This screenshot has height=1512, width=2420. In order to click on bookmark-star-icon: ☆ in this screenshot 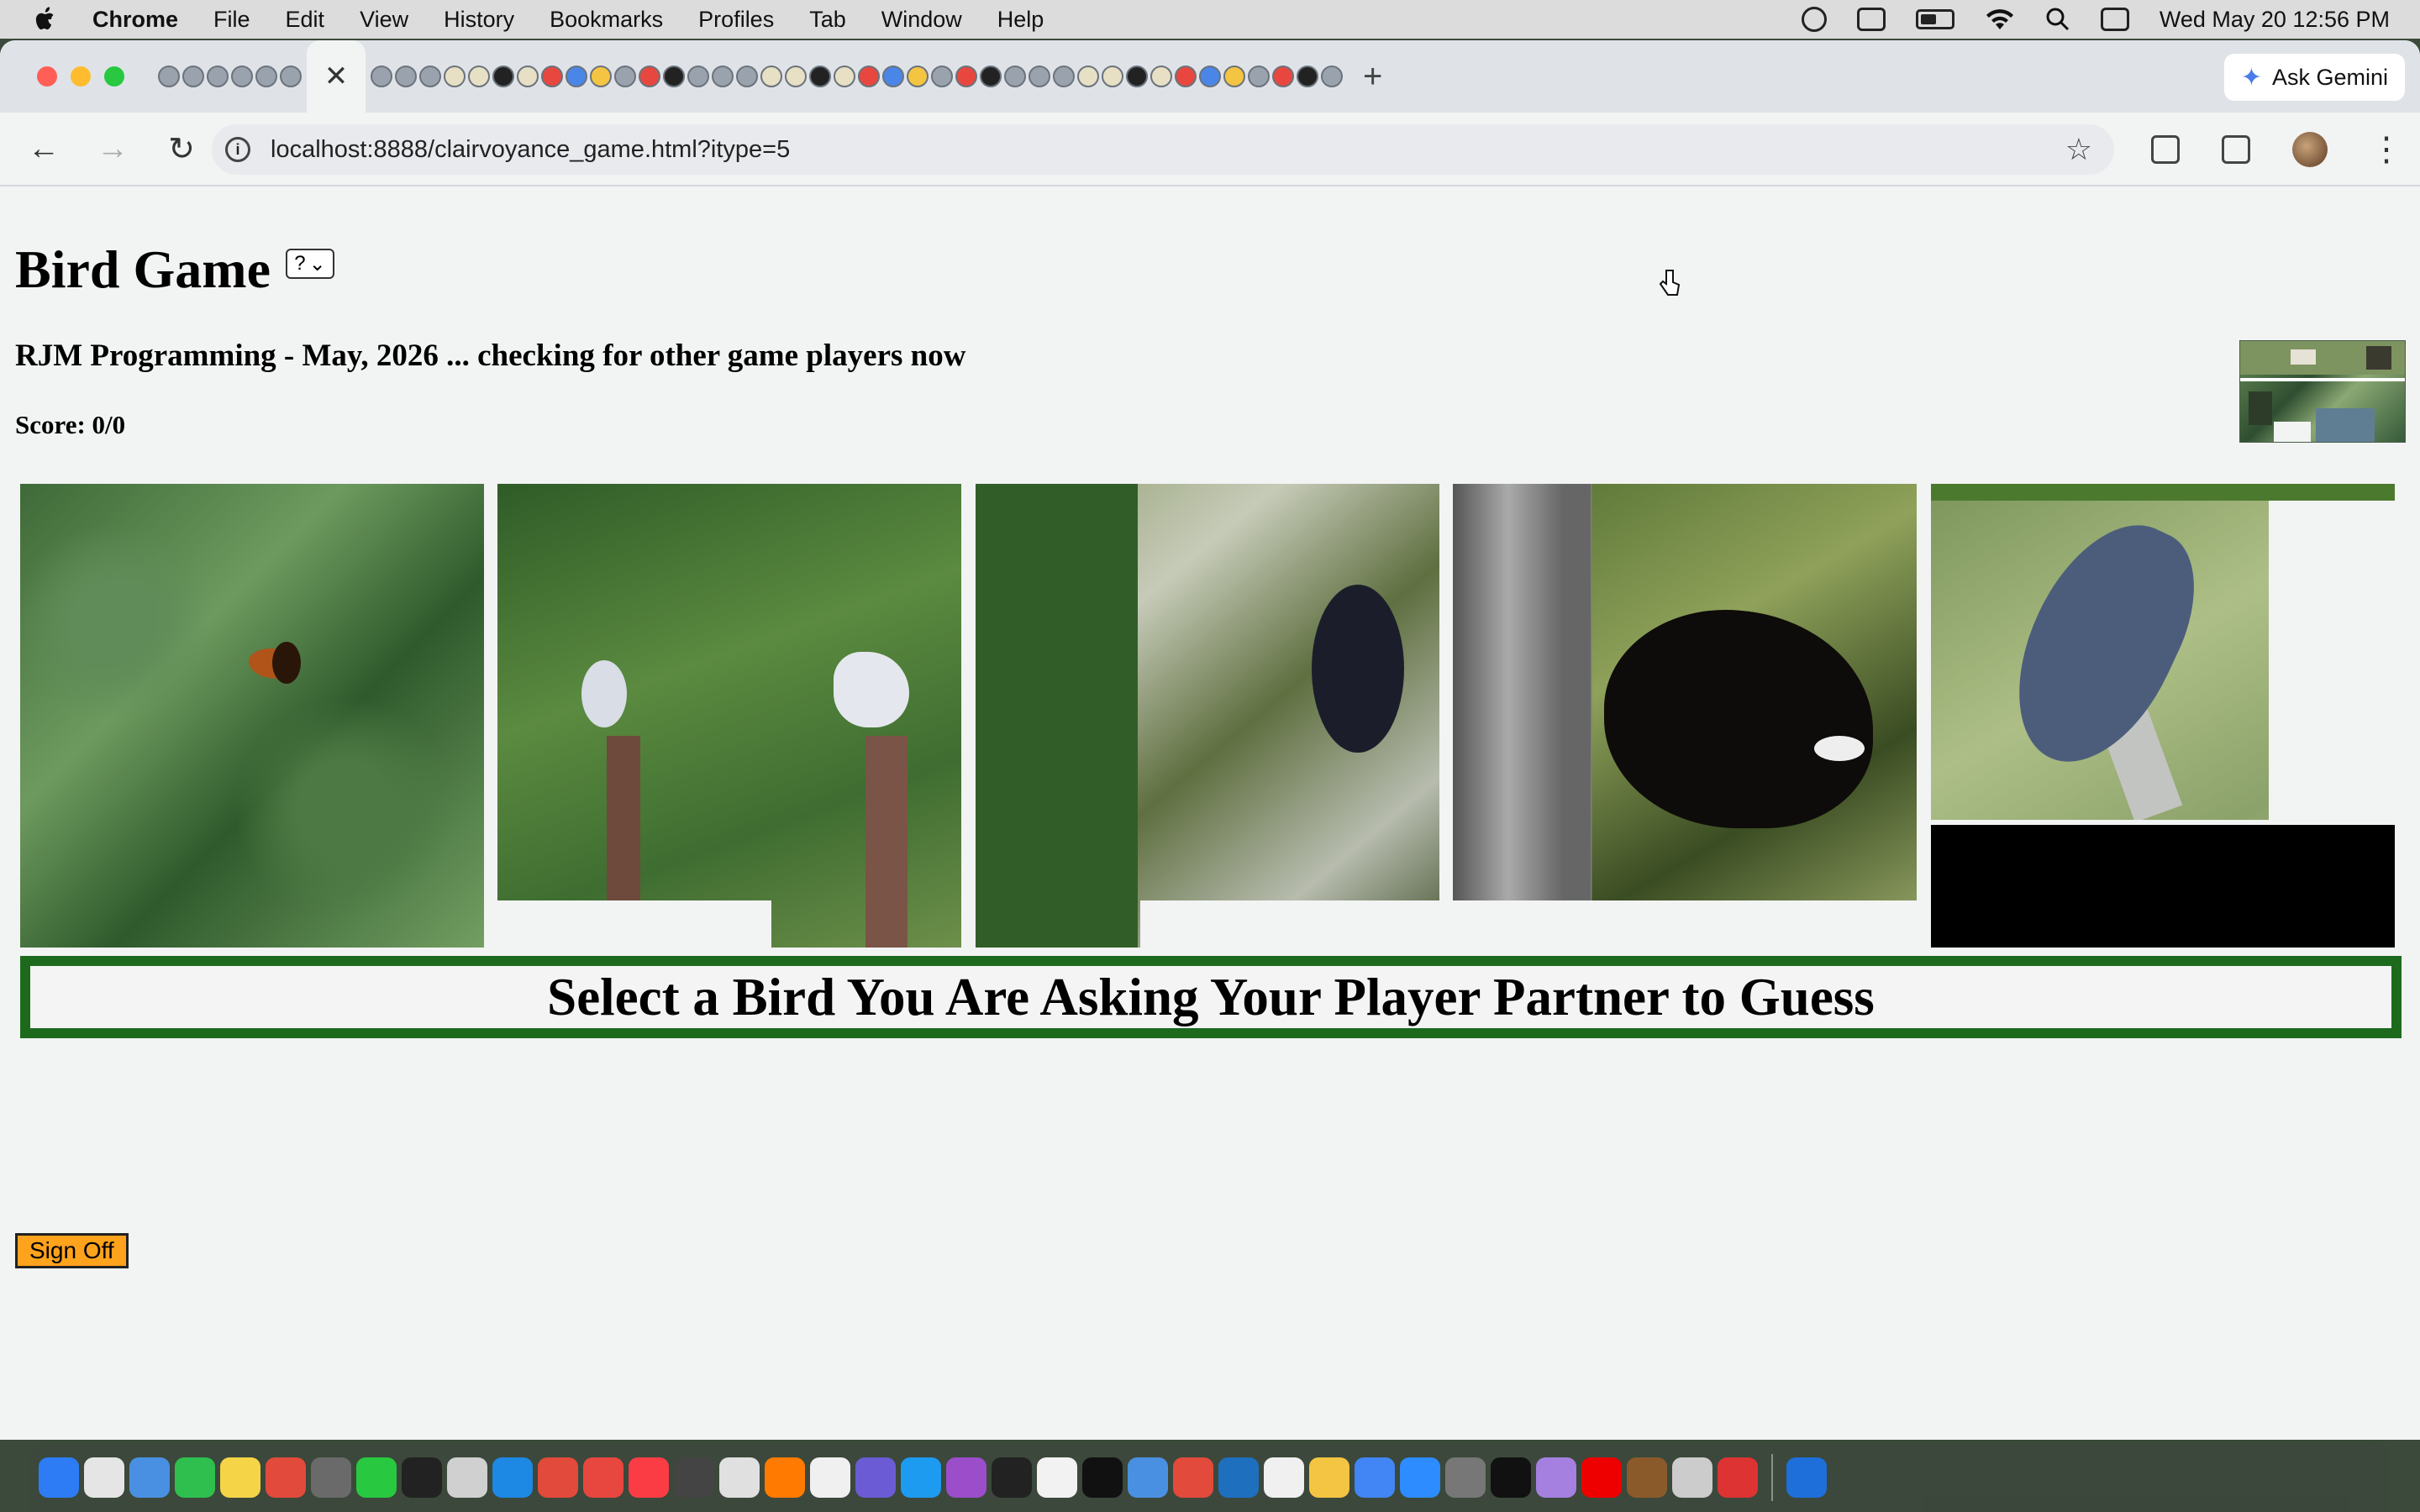, I will do `click(2079, 149)`.